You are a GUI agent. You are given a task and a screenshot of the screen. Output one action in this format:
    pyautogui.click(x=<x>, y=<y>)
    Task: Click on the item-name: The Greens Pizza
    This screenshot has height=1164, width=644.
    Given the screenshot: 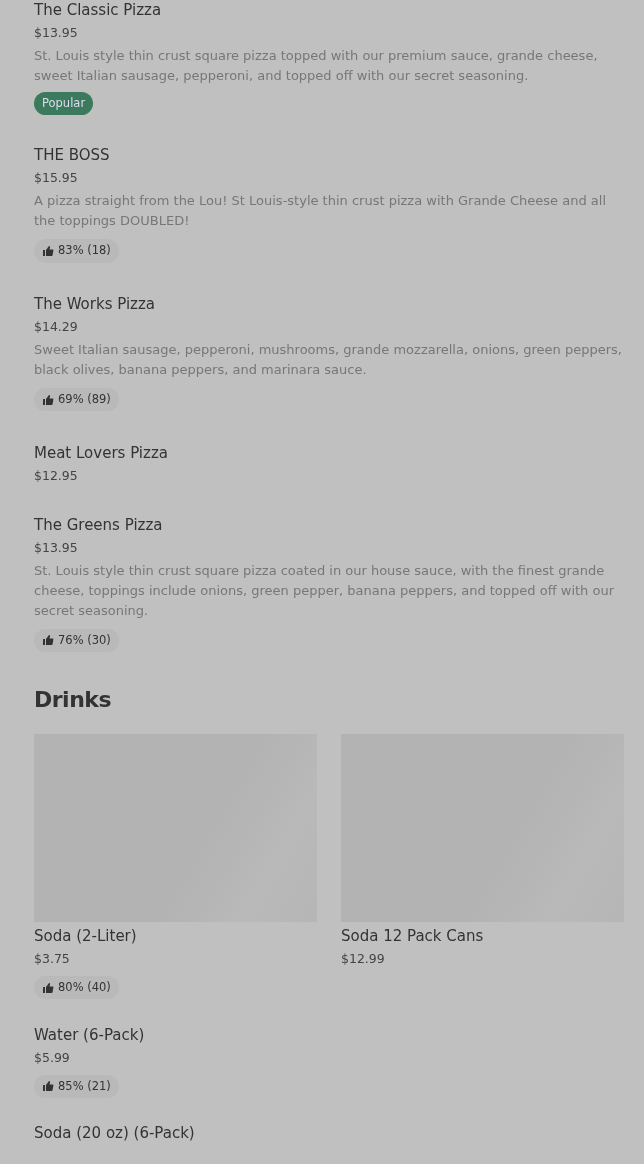 What is the action you would take?
    pyautogui.click(x=99, y=524)
    